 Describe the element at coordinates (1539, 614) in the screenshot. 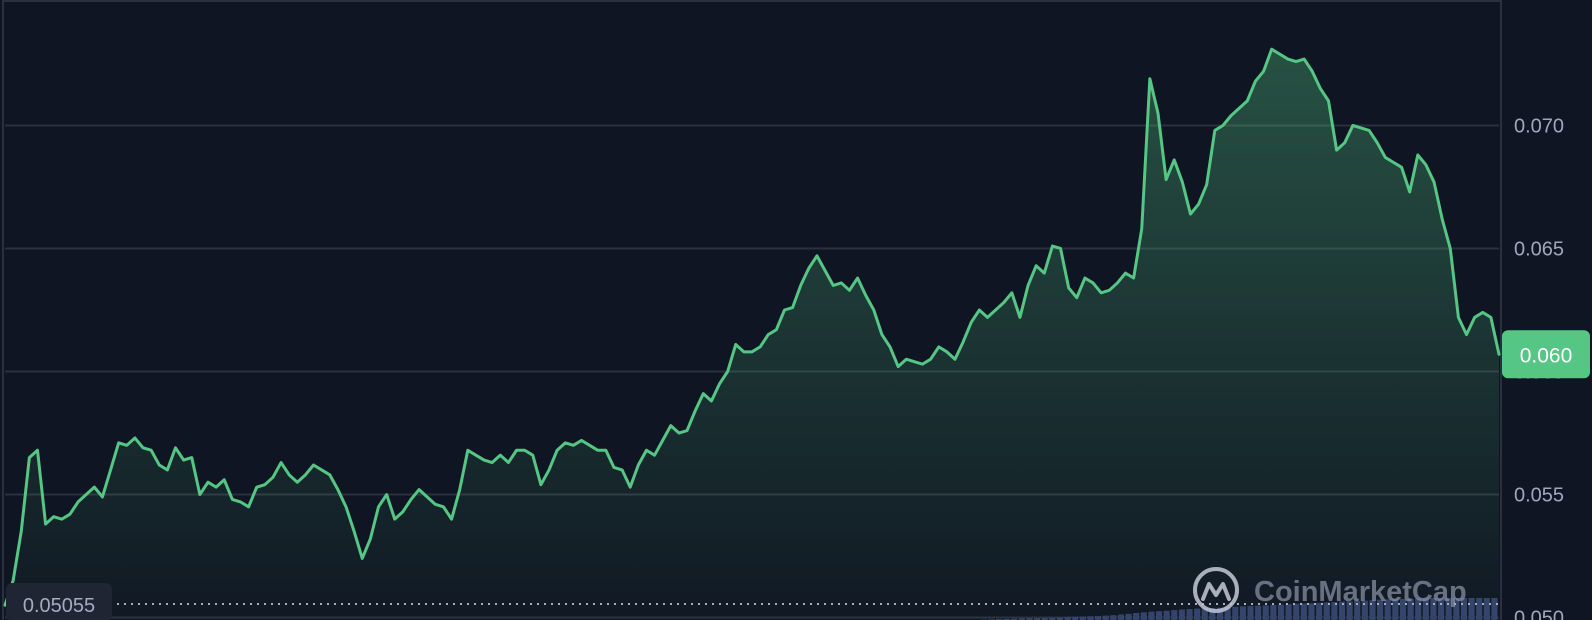

I see `y-tick-label: 0.050` at that location.